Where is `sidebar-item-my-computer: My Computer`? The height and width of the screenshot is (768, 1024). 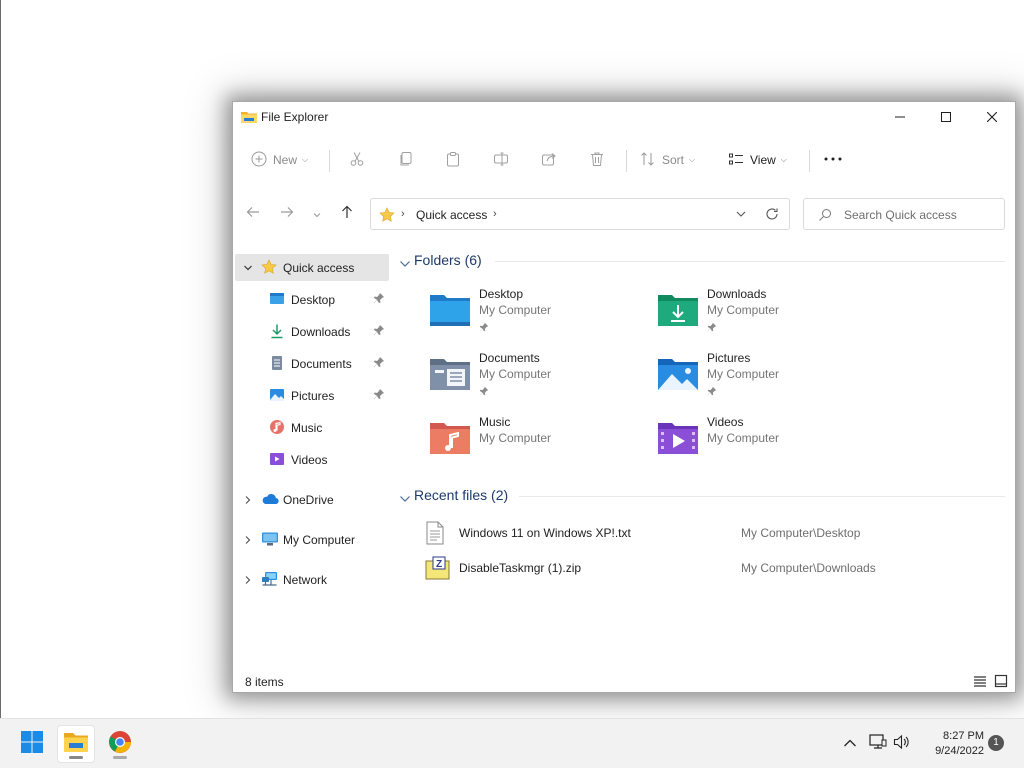
sidebar-item-my-computer: My Computer is located at coordinates (312, 539).